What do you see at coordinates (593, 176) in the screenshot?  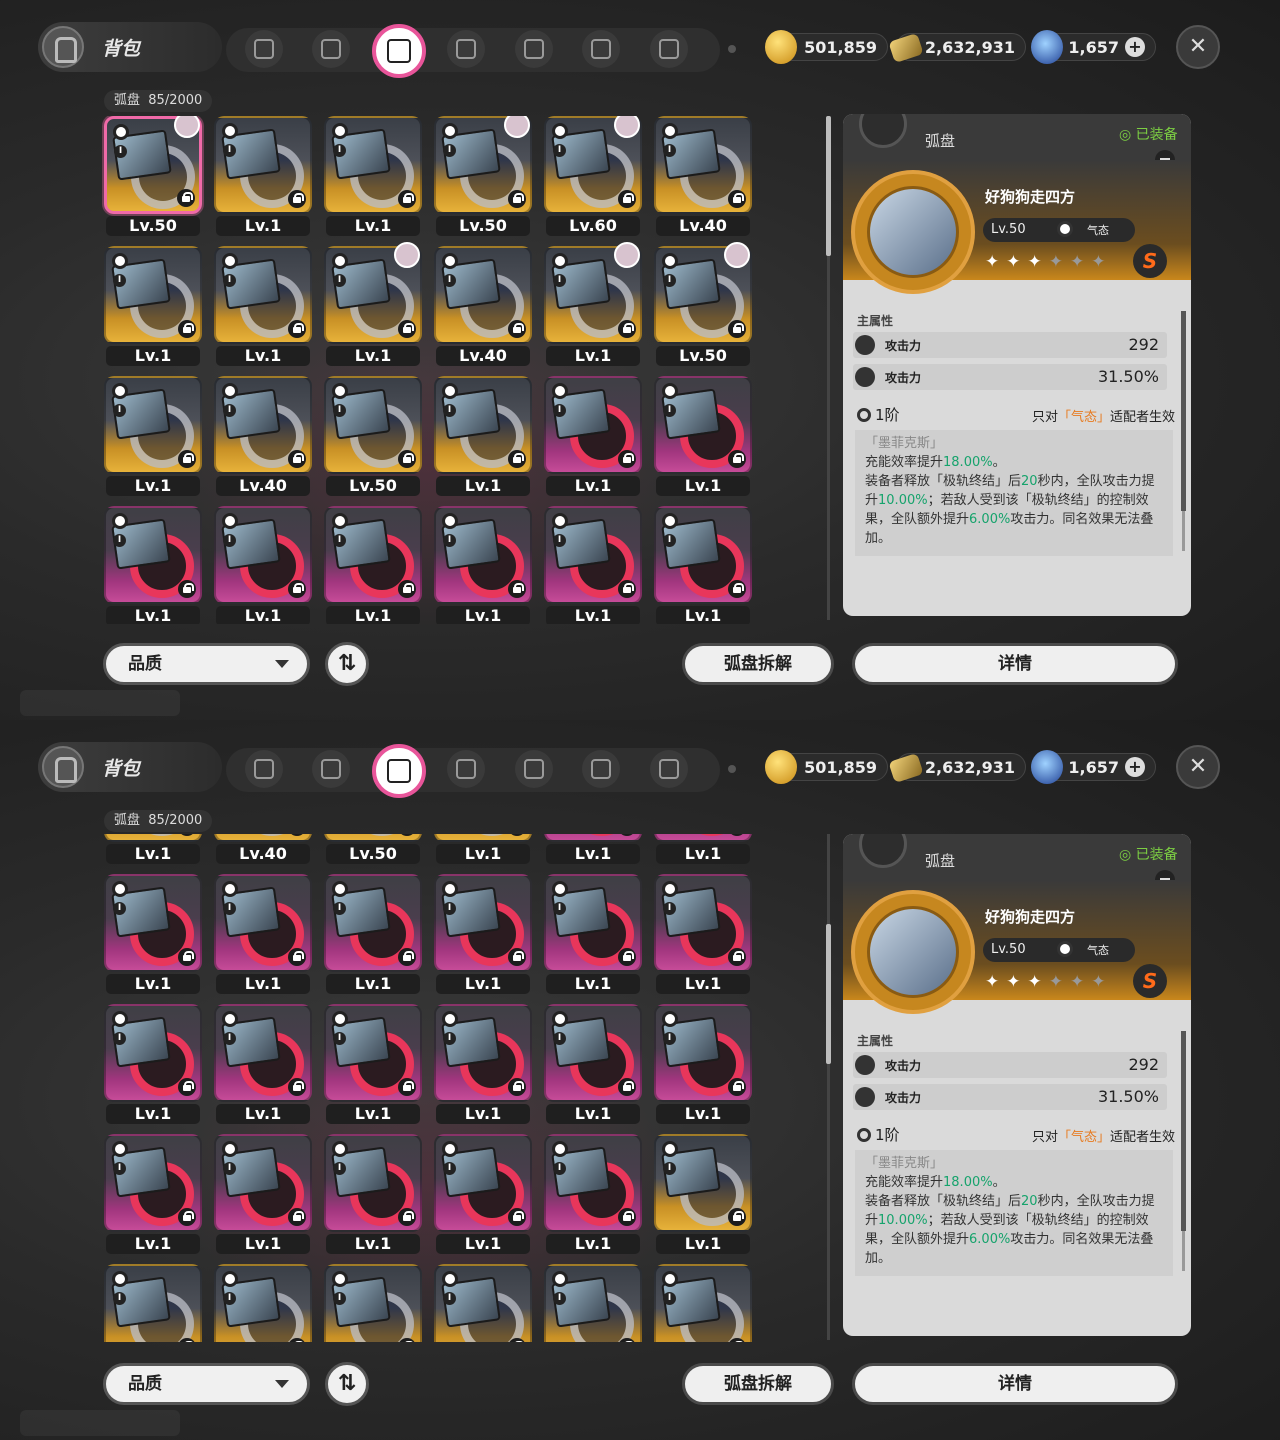 I see `disc-card: I Lv.60` at bounding box center [593, 176].